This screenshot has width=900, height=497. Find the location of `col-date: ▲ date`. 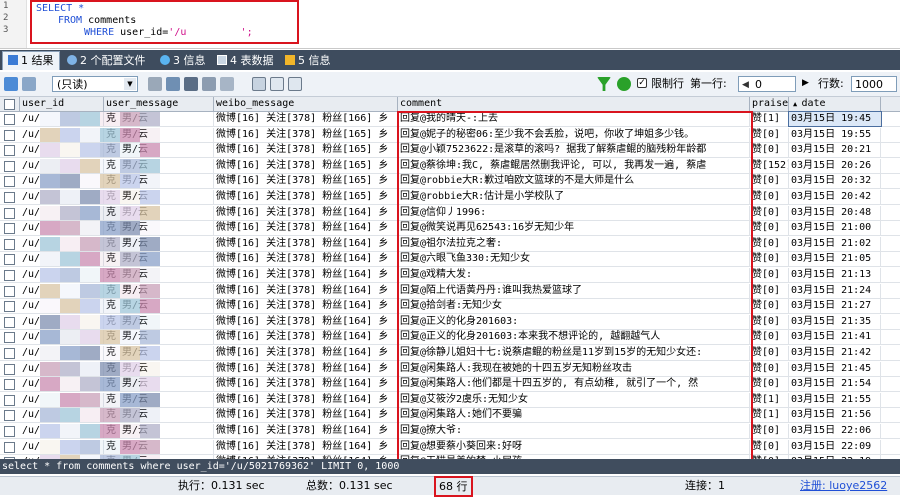

col-date: ▲ date is located at coordinates (835, 104).